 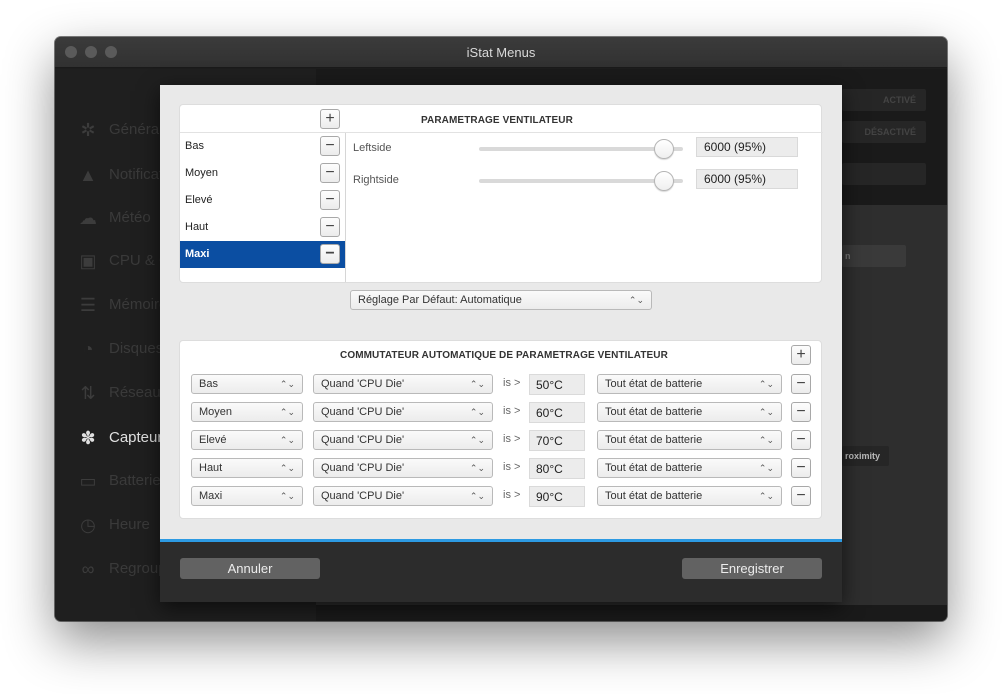 I want to click on proximity-button: roximity, so click(x=865, y=456).